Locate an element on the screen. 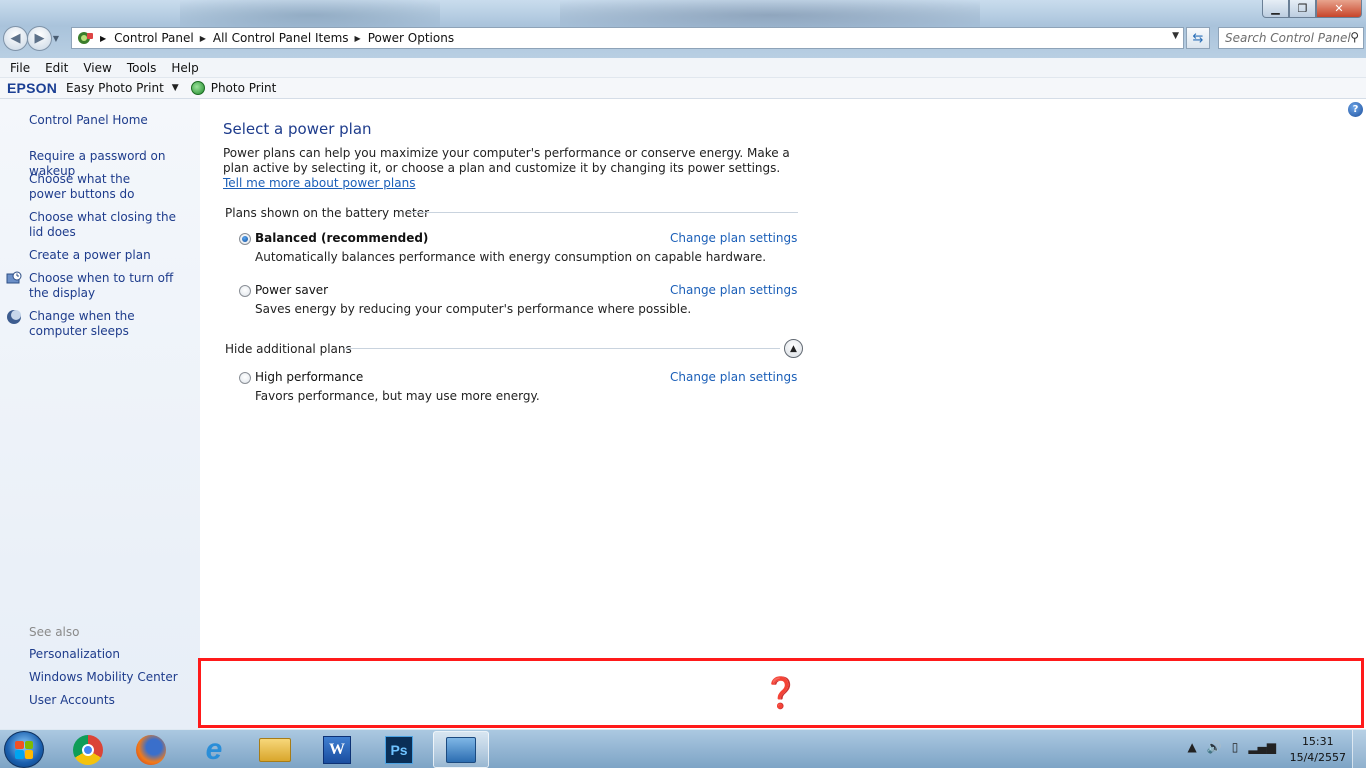 This screenshot has height=768, width=1366. epson-toolbar: EPSON Easy Photo Print ▼ Photo Print is located at coordinates (683, 88).